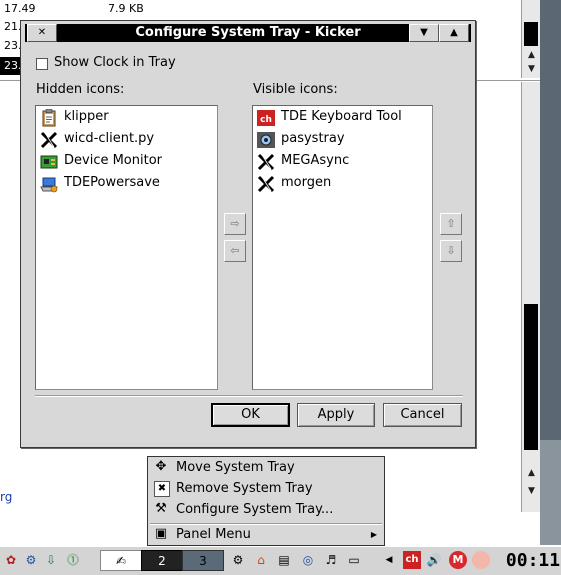 The width and height of the screenshot is (561, 575). I want to click on title-bar: ✕ Configure System Tray - Kicker ▼ ▲, so click(248, 33).